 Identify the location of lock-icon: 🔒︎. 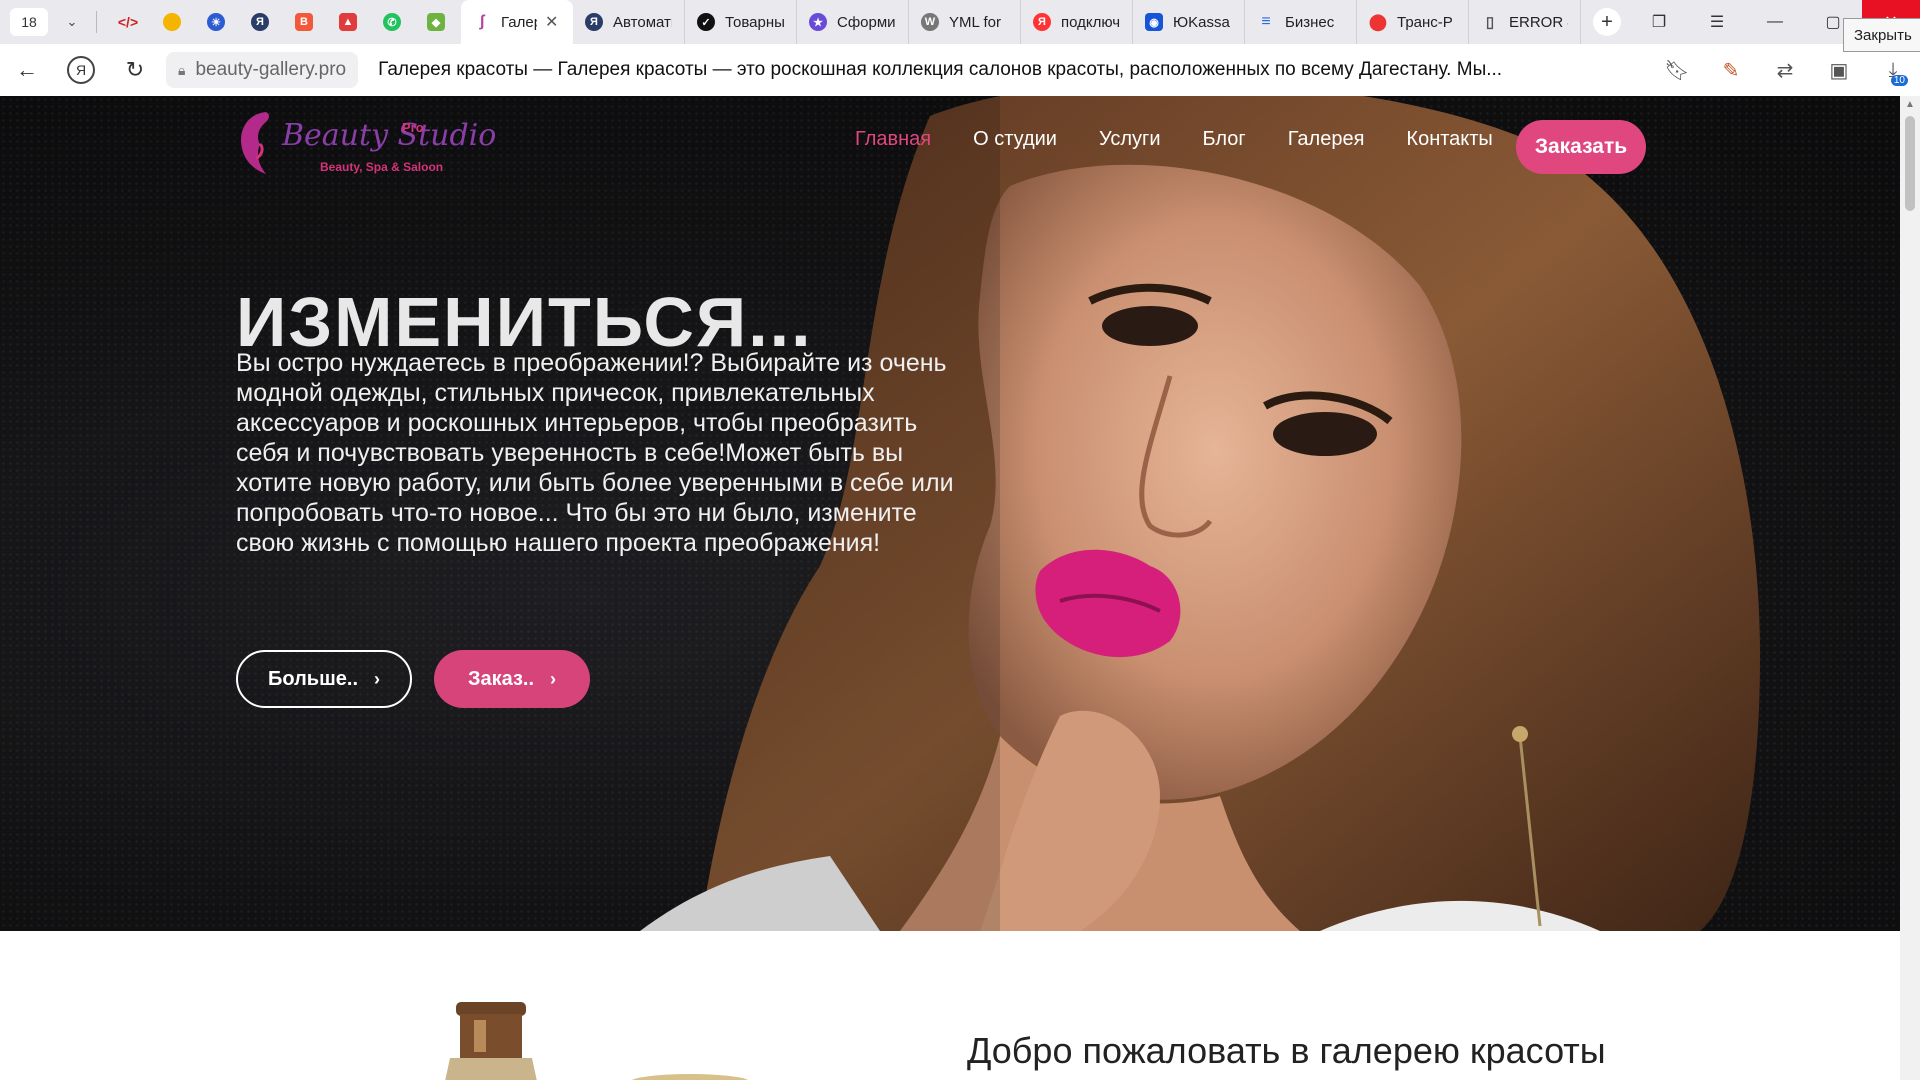
(182, 69).